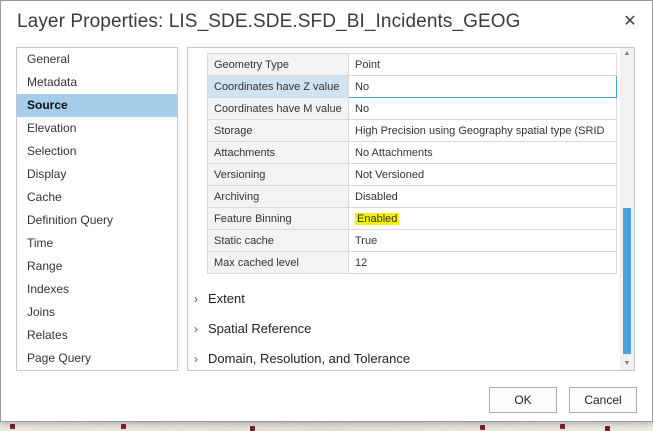 Image resolution: width=653 pixels, height=431 pixels. What do you see at coordinates (97, 358) in the screenshot?
I see `nav-item-page-query: Page Query` at bounding box center [97, 358].